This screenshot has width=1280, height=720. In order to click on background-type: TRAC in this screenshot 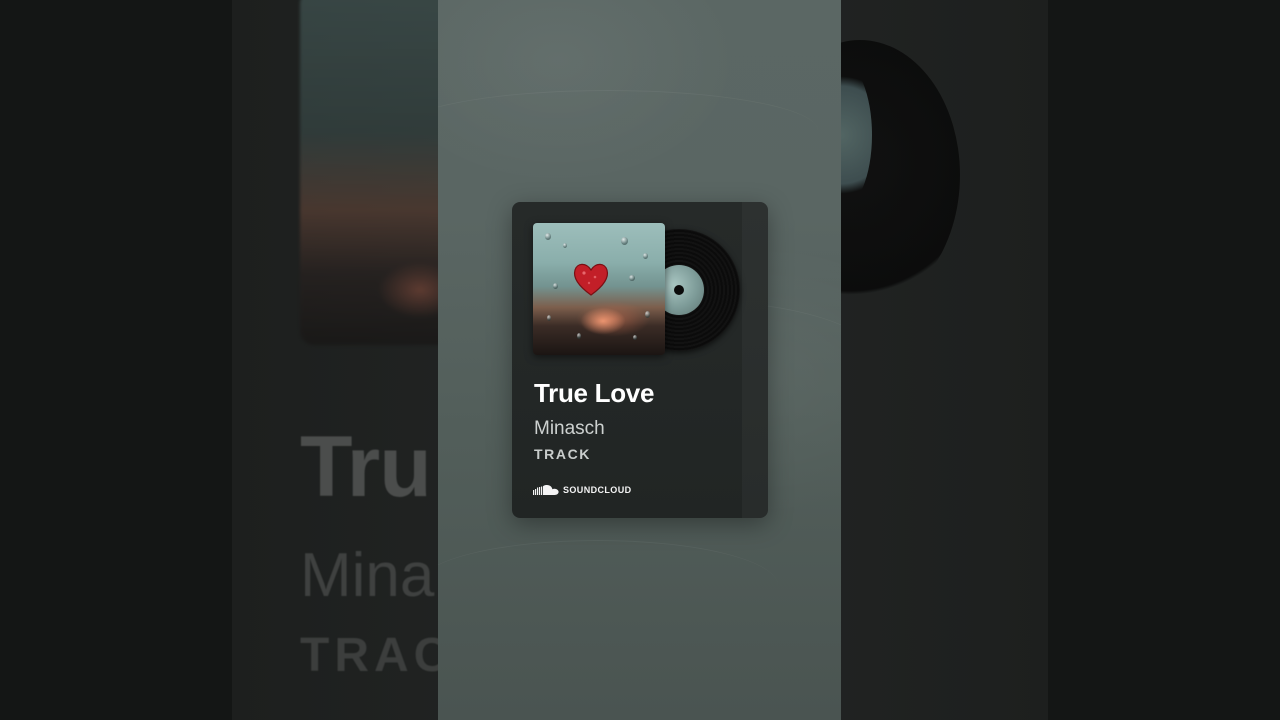, I will do `click(377, 655)`.